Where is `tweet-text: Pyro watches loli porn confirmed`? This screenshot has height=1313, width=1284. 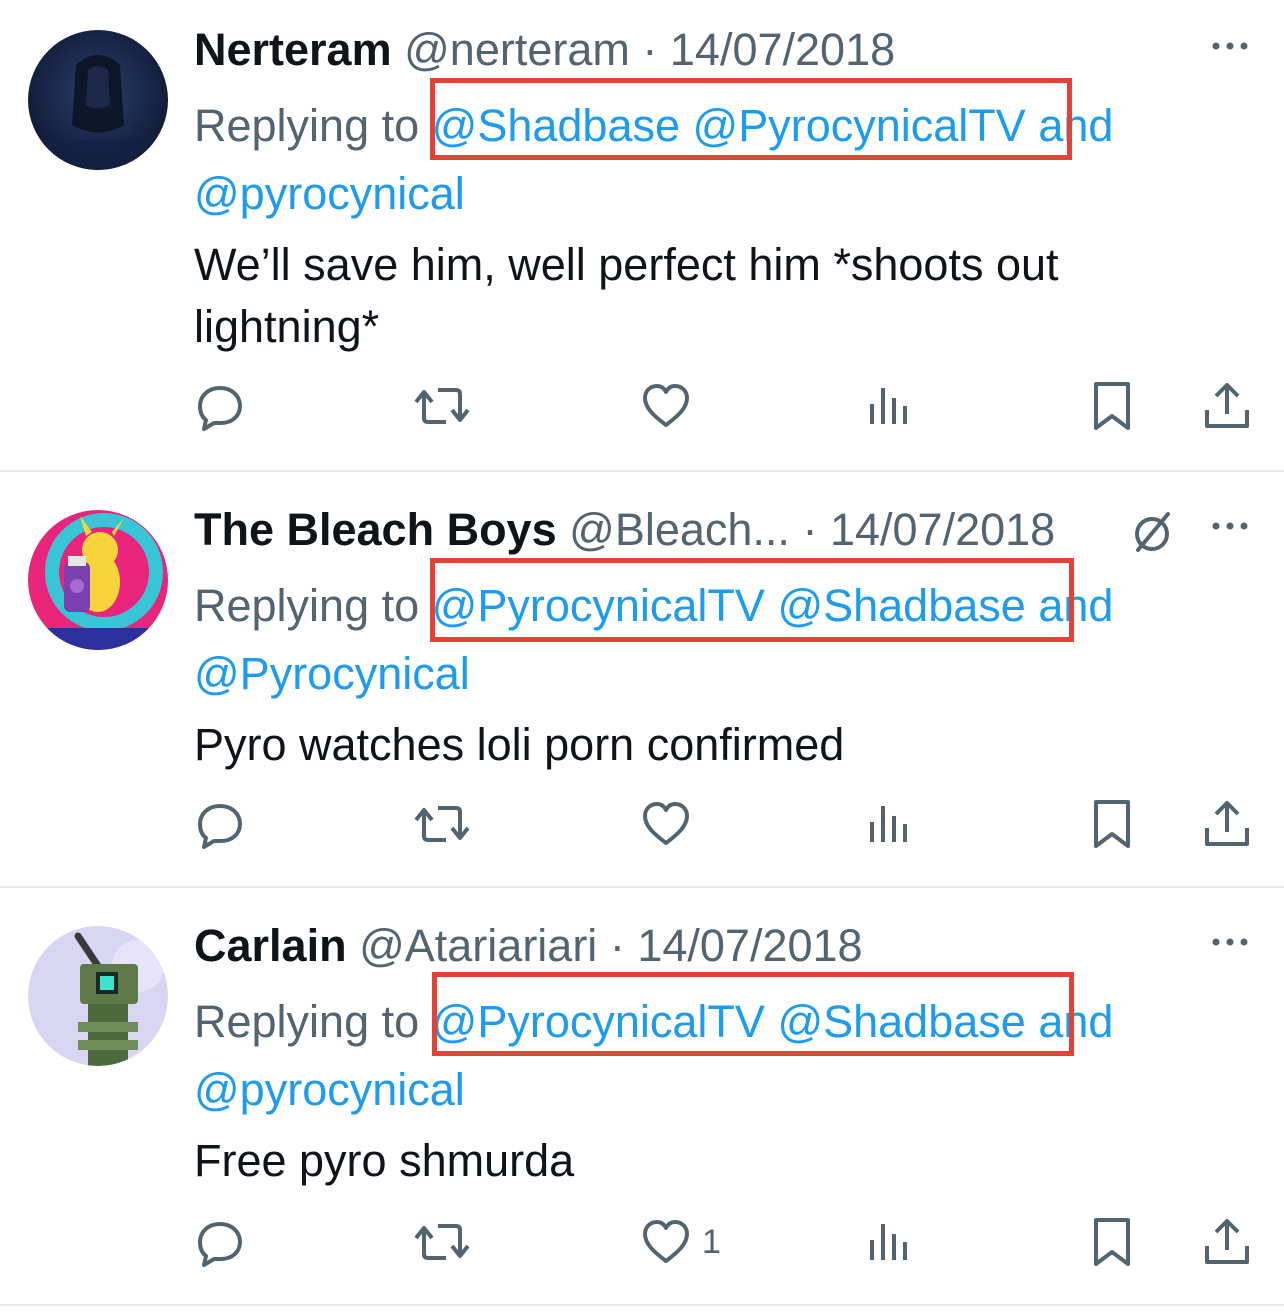
tweet-text: Pyro watches loli porn confirmed is located at coordinates (519, 744).